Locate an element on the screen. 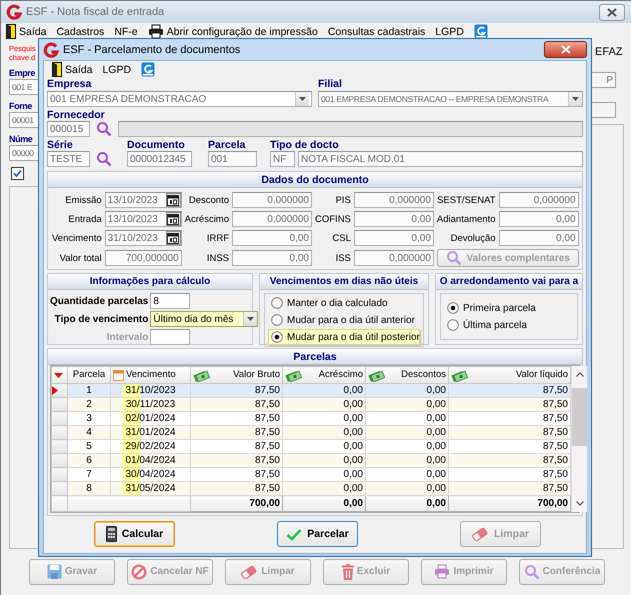 This screenshot has height=595, width=631. dropdown: 001 EMPRESA DEMONSTRACAO -- EMPRESA DEMONSTRA is located at coordinates (450, 99).